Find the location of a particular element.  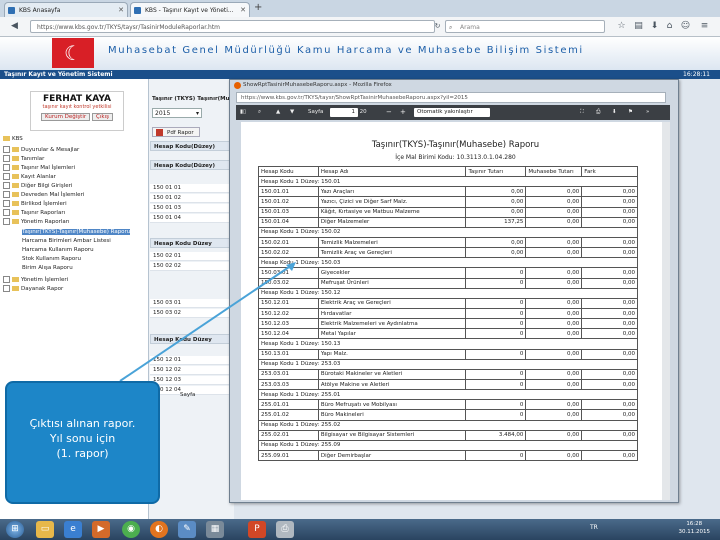

calculator-icon: ▦ is located at coordinates (215, 529).